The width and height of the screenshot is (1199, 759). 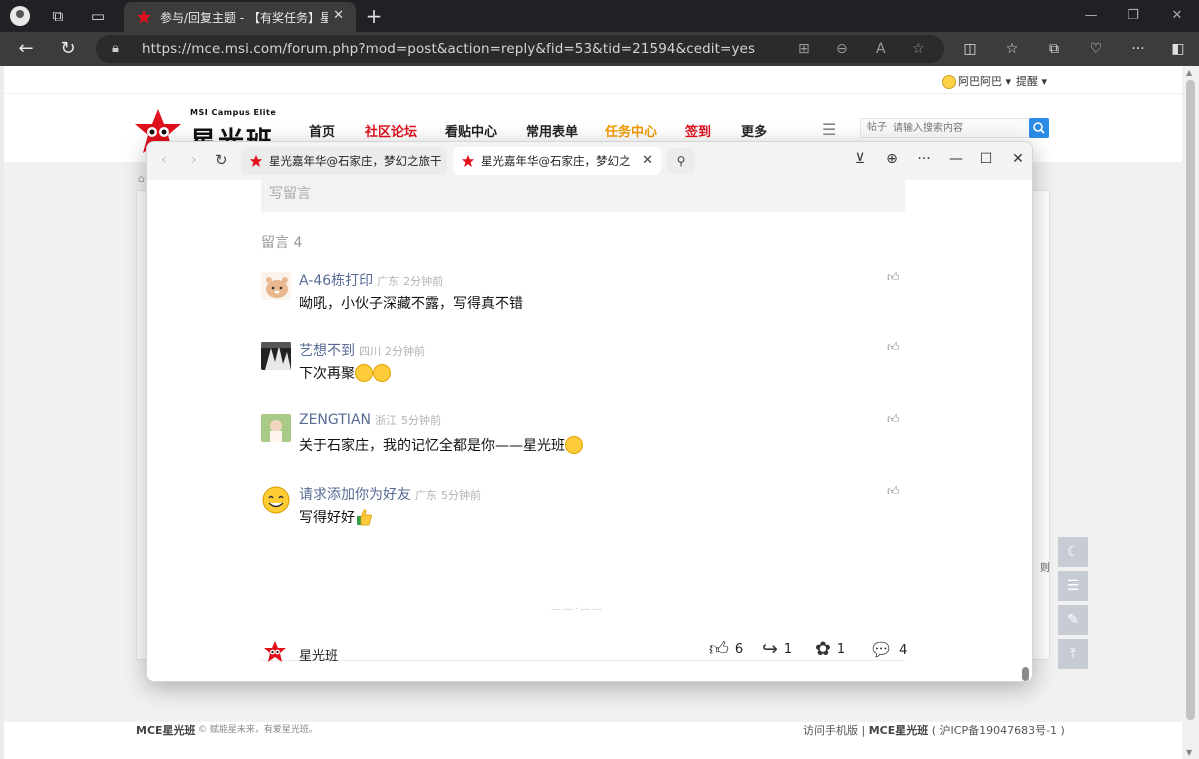 I want to click on popup-back-icon: ‹, so click(x=164, y=160).